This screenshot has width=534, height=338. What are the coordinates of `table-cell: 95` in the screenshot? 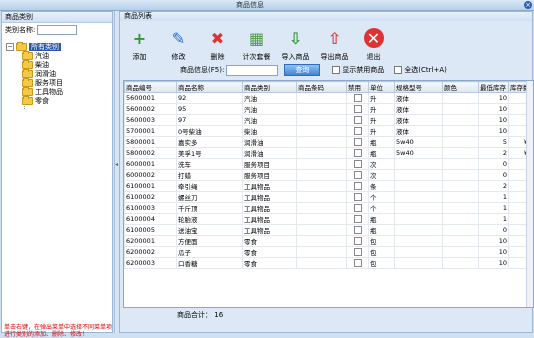 It's located at (209, 109).